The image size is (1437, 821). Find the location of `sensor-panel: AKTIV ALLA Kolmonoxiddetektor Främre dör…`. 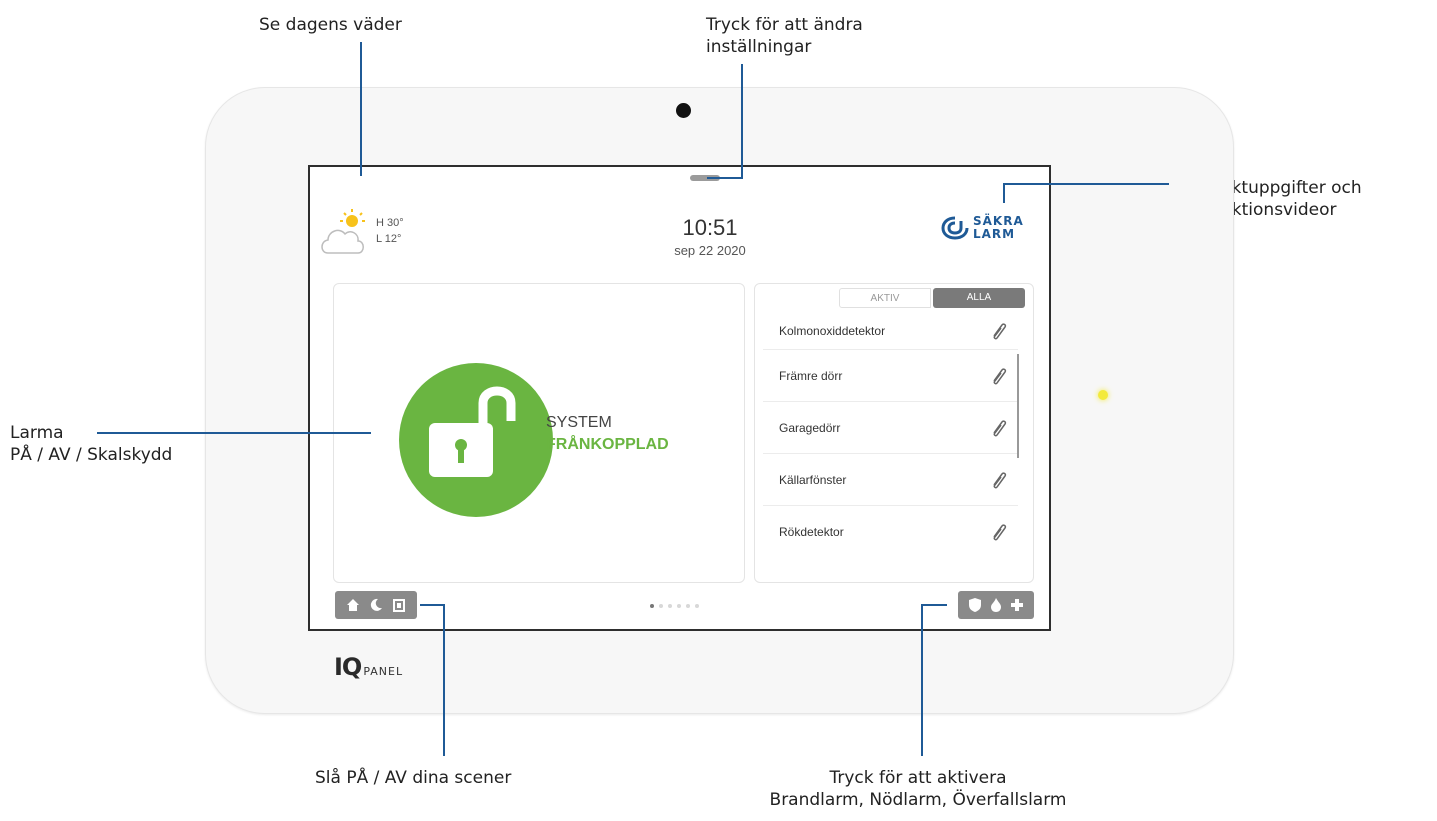

sensor-panel: AKTIV ALLA Kolmonoxiddetektor Främre dör… is located at coordinates (894, 433).